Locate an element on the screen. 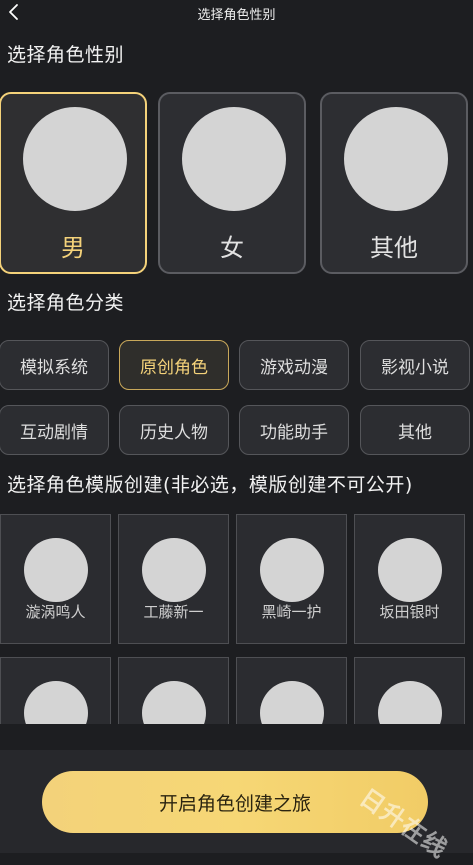 This screenshot has width=473, height=865. category-chip-historical: 历史人物 is located at coordinates (174, 430).